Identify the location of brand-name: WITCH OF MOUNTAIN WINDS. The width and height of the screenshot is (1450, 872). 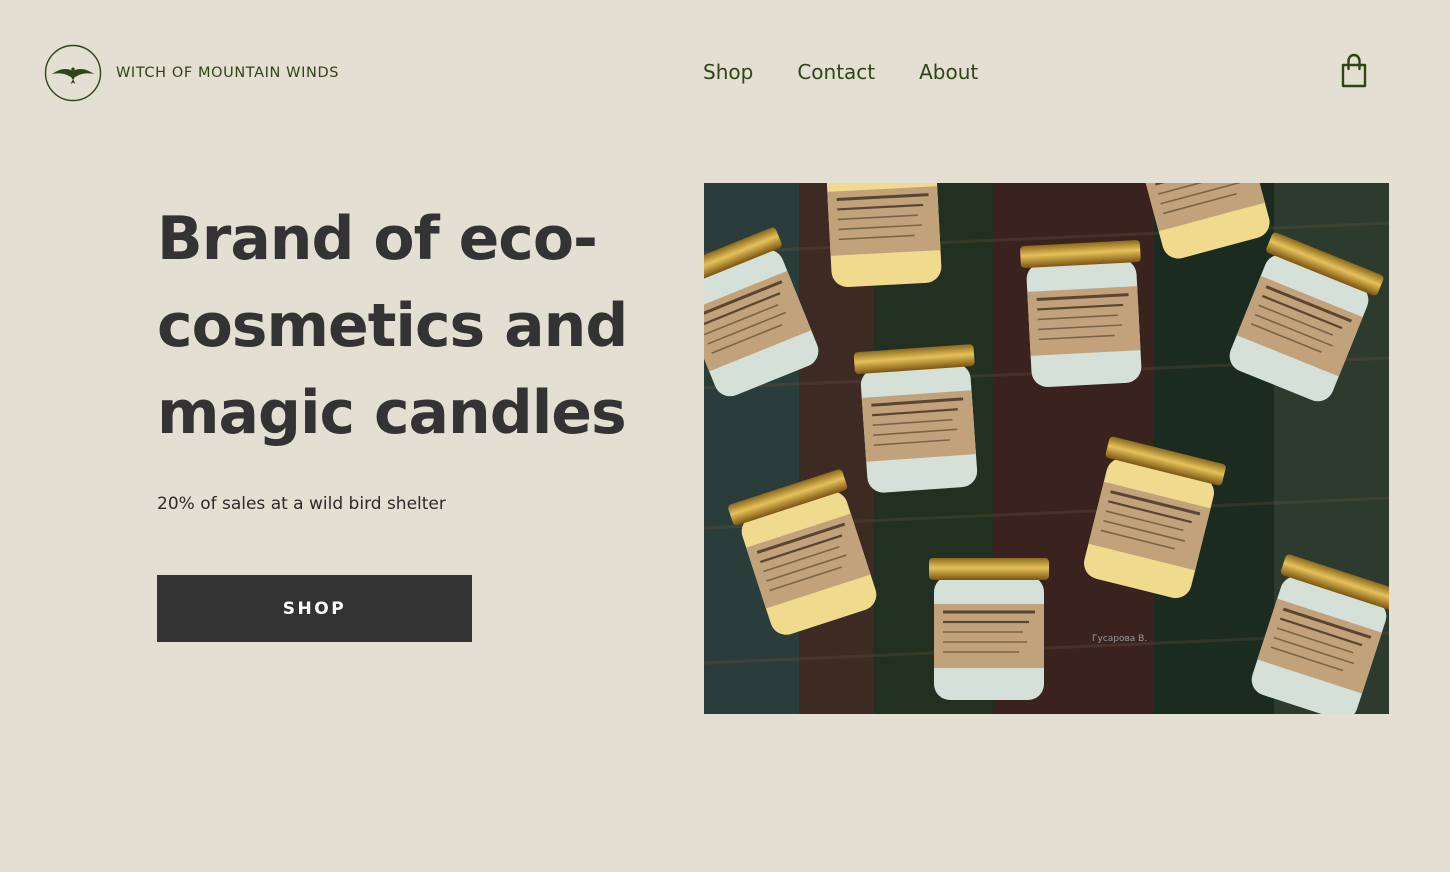
(228, 73).